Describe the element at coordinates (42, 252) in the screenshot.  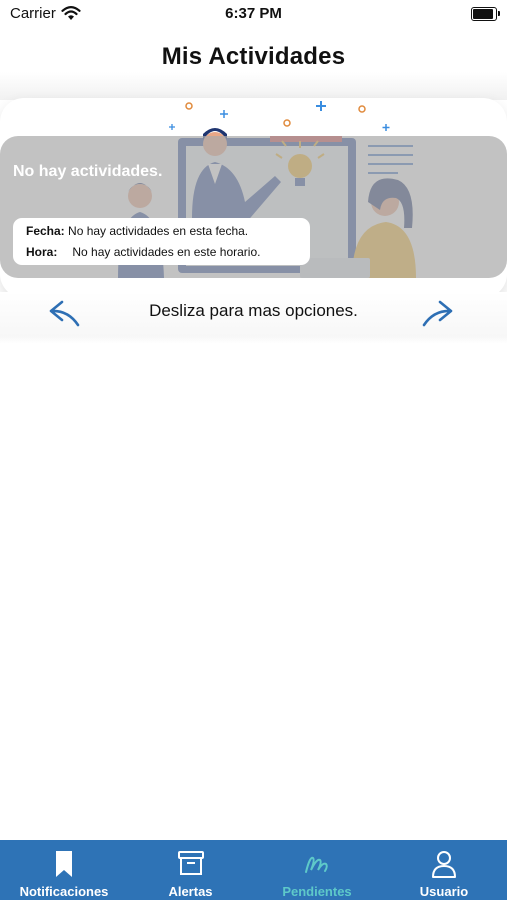
I see `time-label: Hora:` at that location.